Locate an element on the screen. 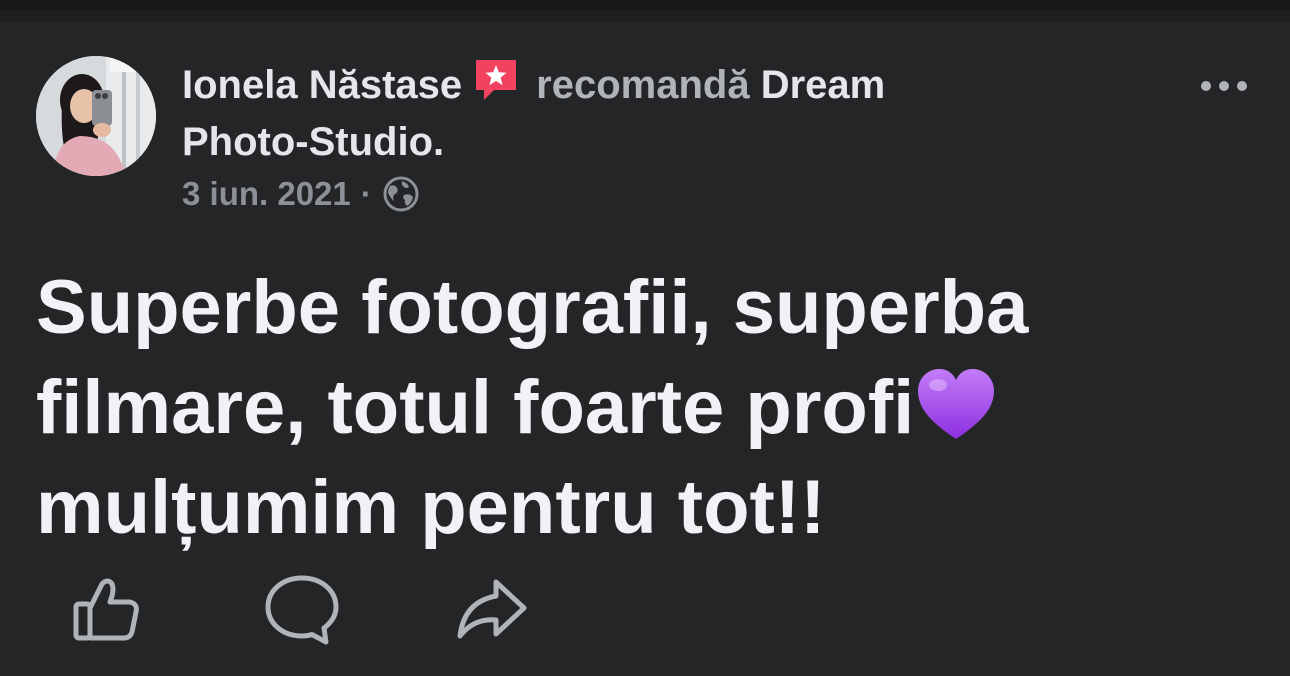 The image size is (1290, 676). avatar-photo is located at coordinates (96, 116).